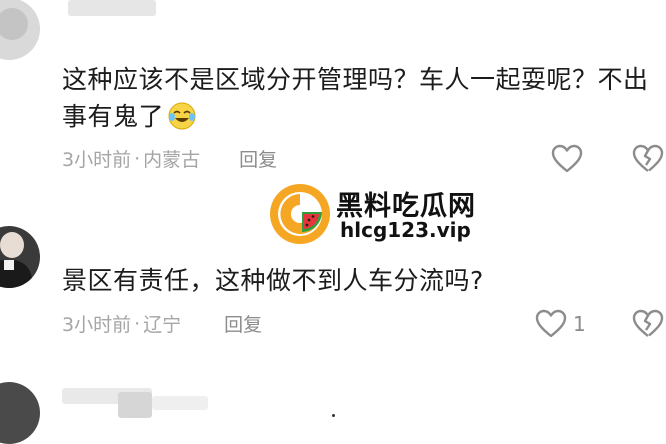 The image size is (666, 444). Describe the element at coordinates (112, 8) in the screenshot. I see `username-blurred` at that location.